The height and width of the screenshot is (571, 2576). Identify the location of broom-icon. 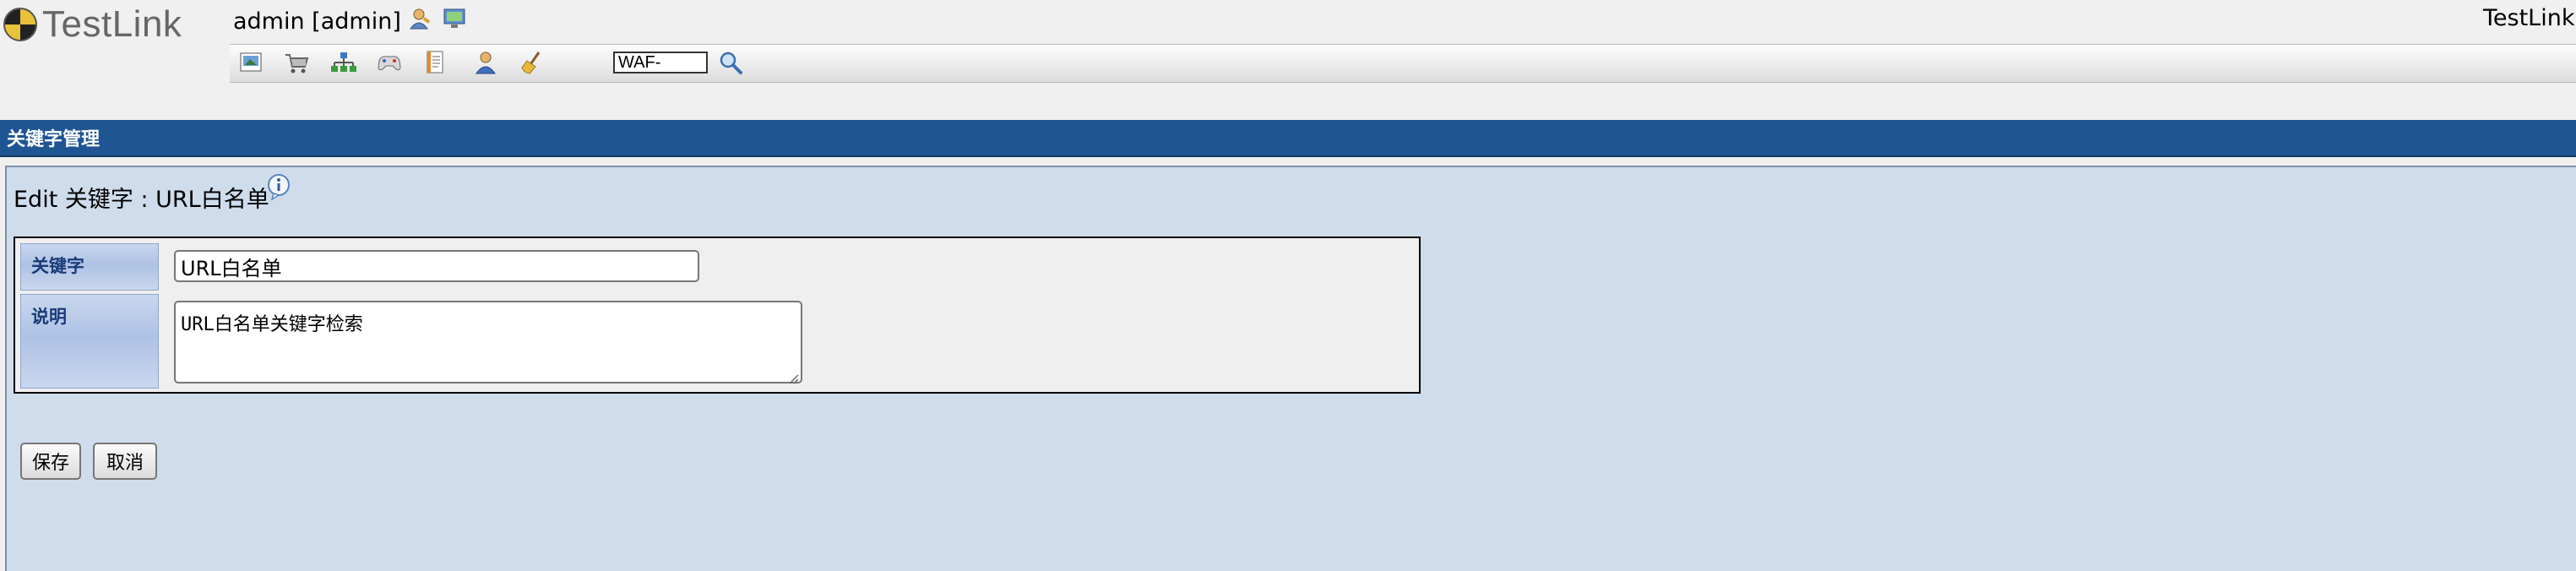
(531, 62).